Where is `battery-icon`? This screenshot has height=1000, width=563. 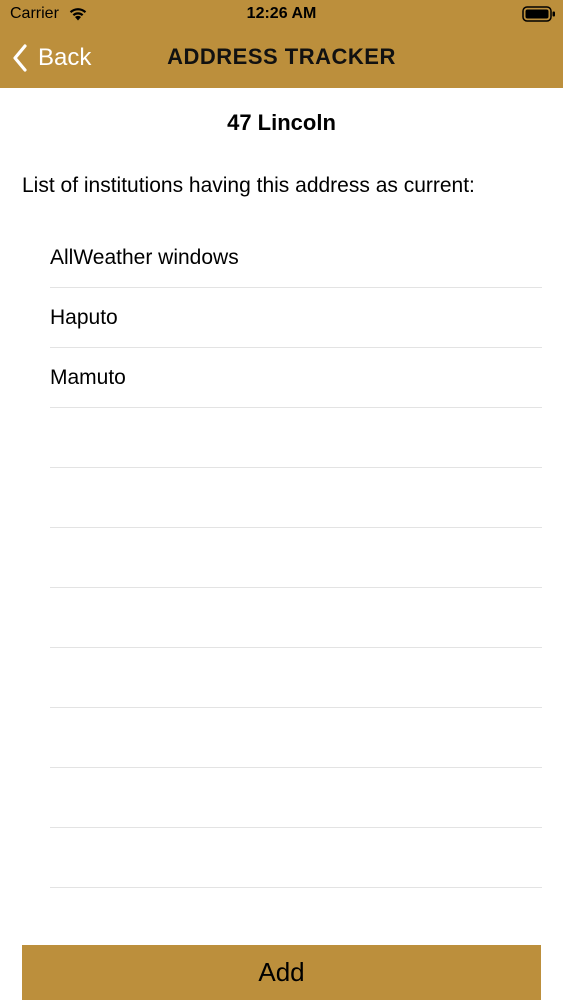
battery-icon is located at coordinates (538, 14).